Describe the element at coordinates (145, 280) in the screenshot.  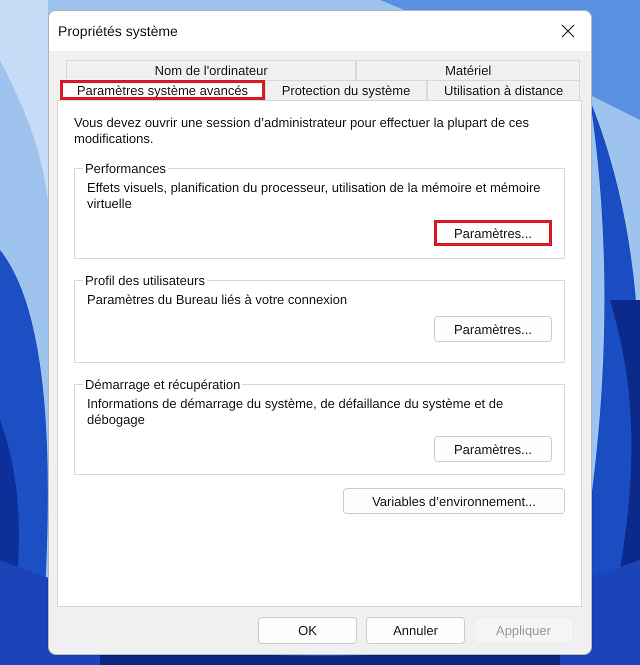
I see `group-title: Profil des utilisateurs` at that location.